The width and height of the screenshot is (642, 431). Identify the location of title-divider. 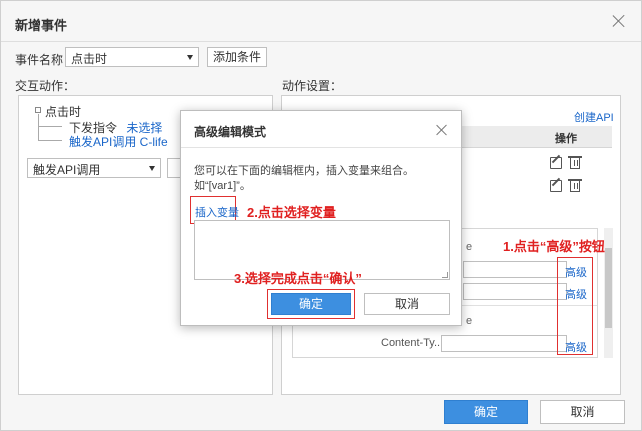
(321, 41).